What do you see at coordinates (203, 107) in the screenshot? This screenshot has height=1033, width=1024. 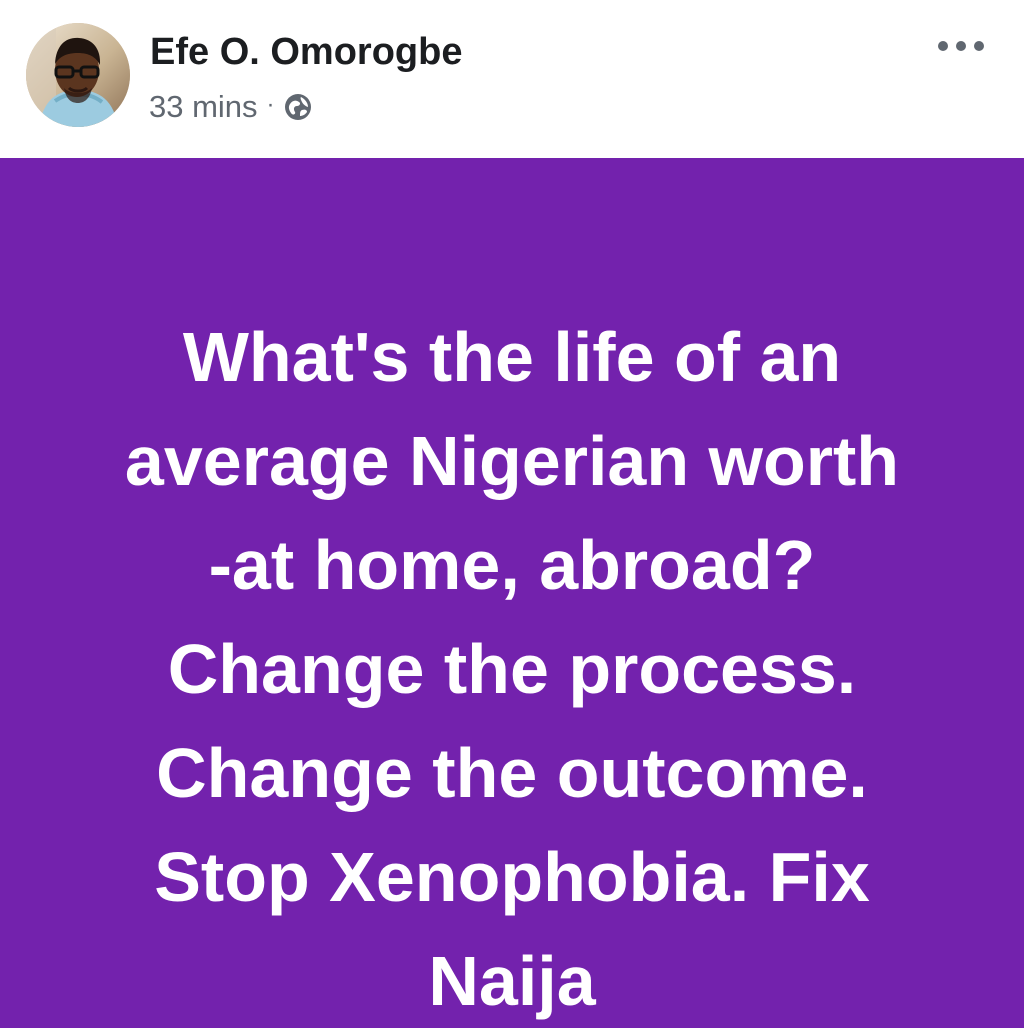 I see `post-timestamp: 33 mins` at bounding box center [203, 107].